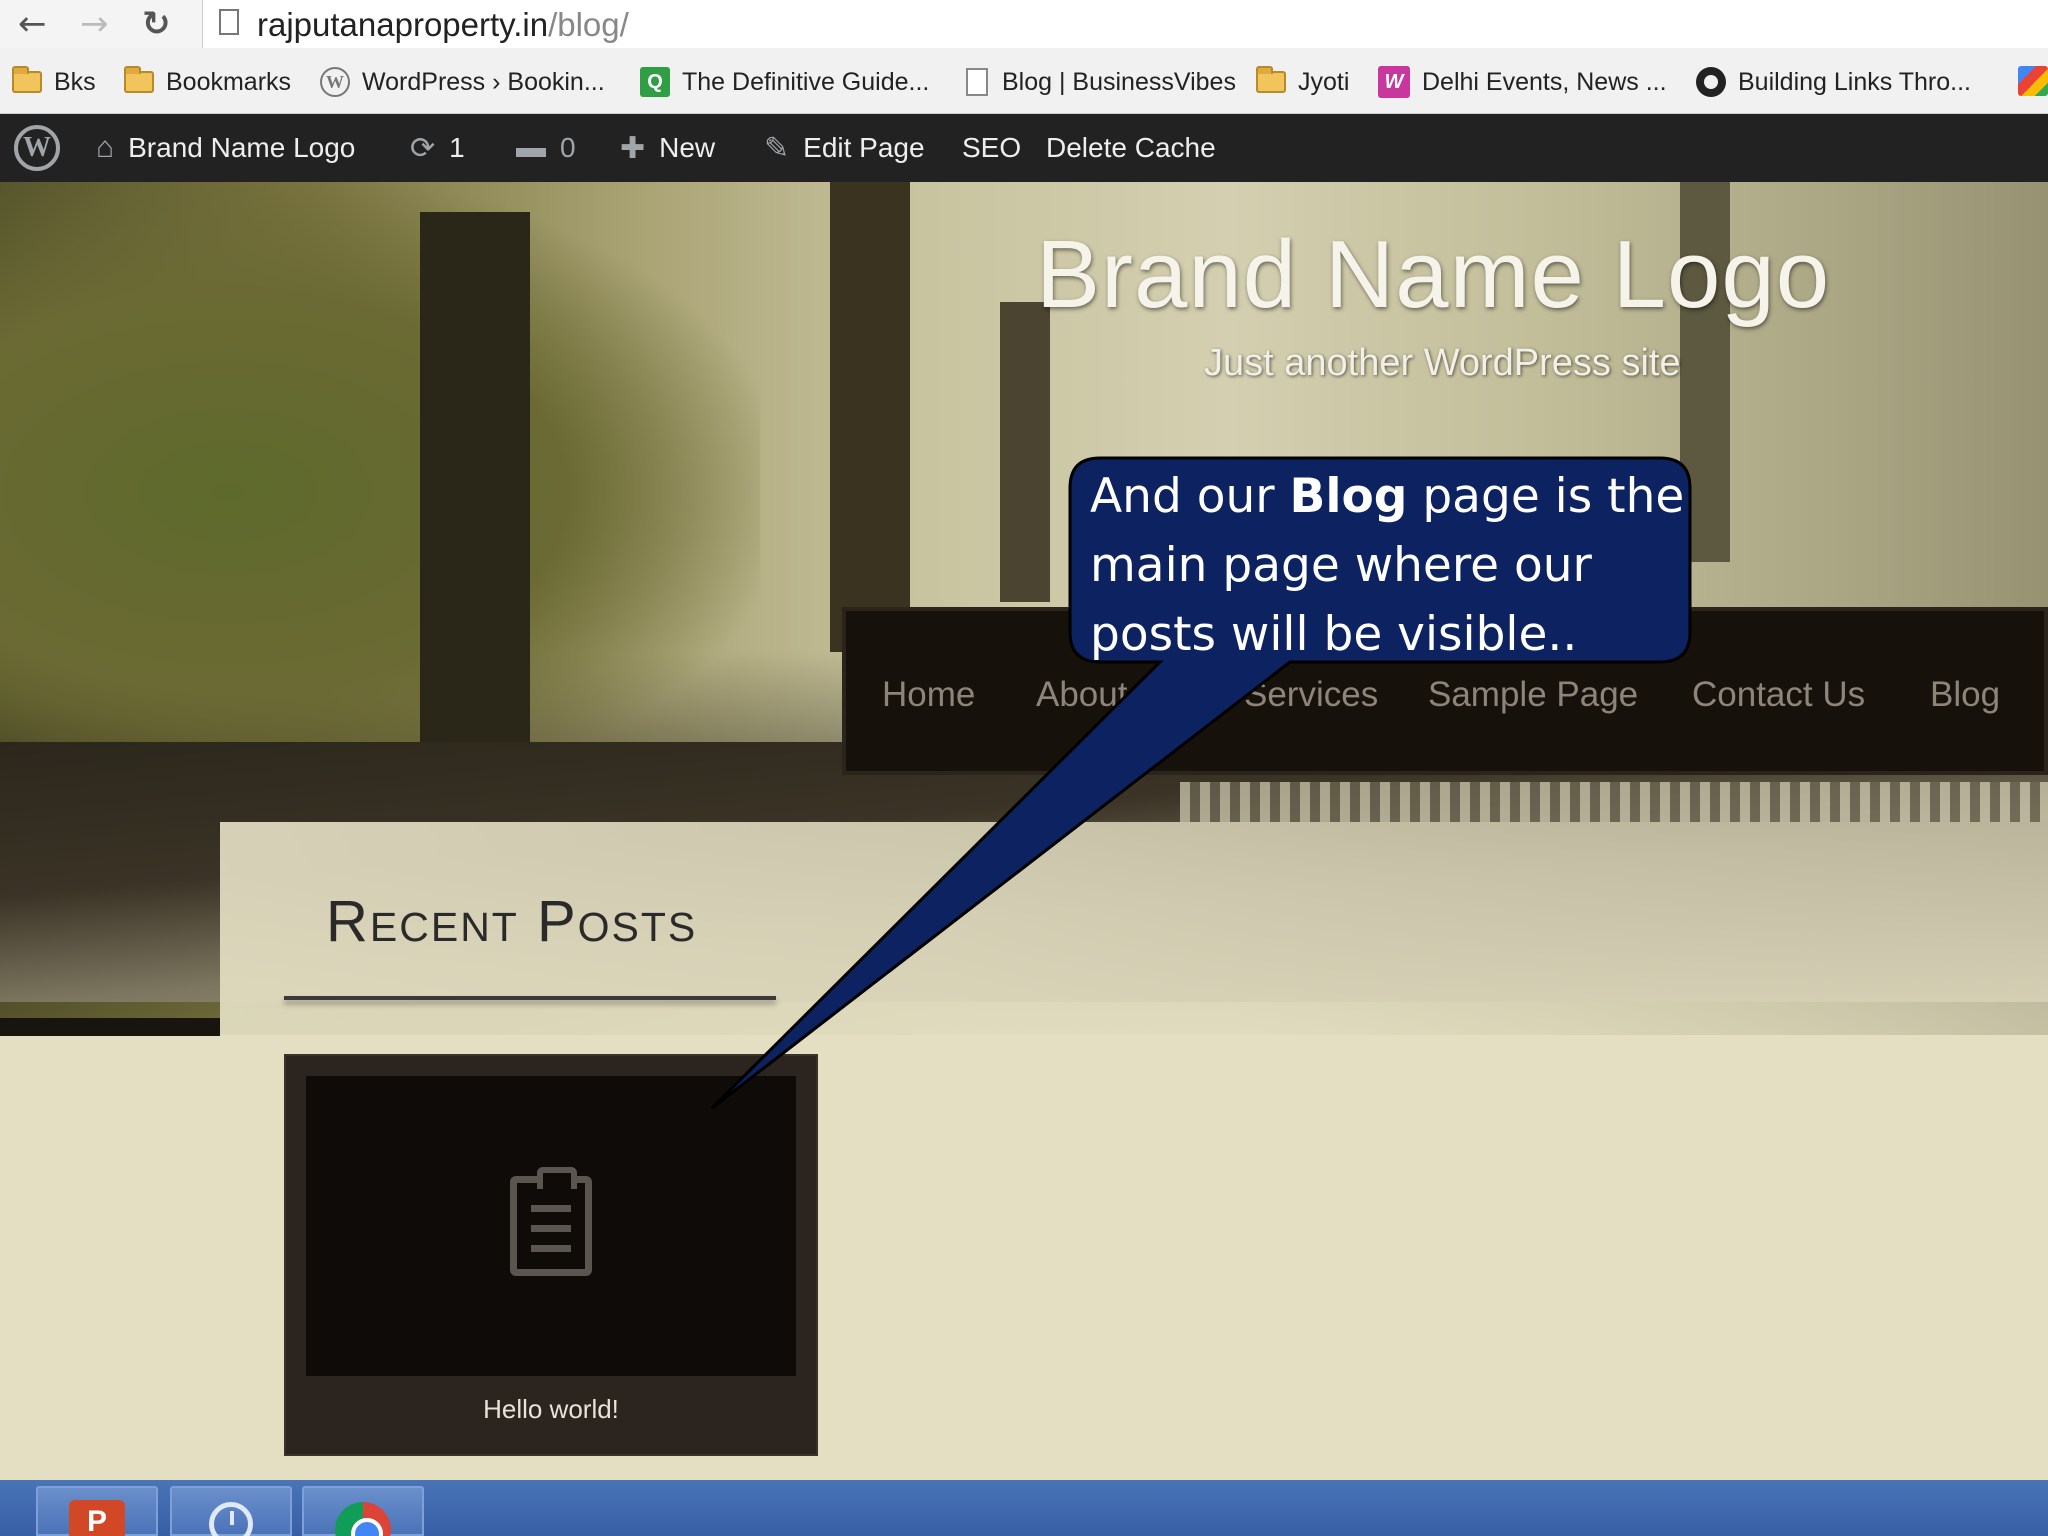  Describe the element at coordinates (1125, 24) in the screenshot. I see `address-bar: rajputanaproperty.in/blog/` at that location.